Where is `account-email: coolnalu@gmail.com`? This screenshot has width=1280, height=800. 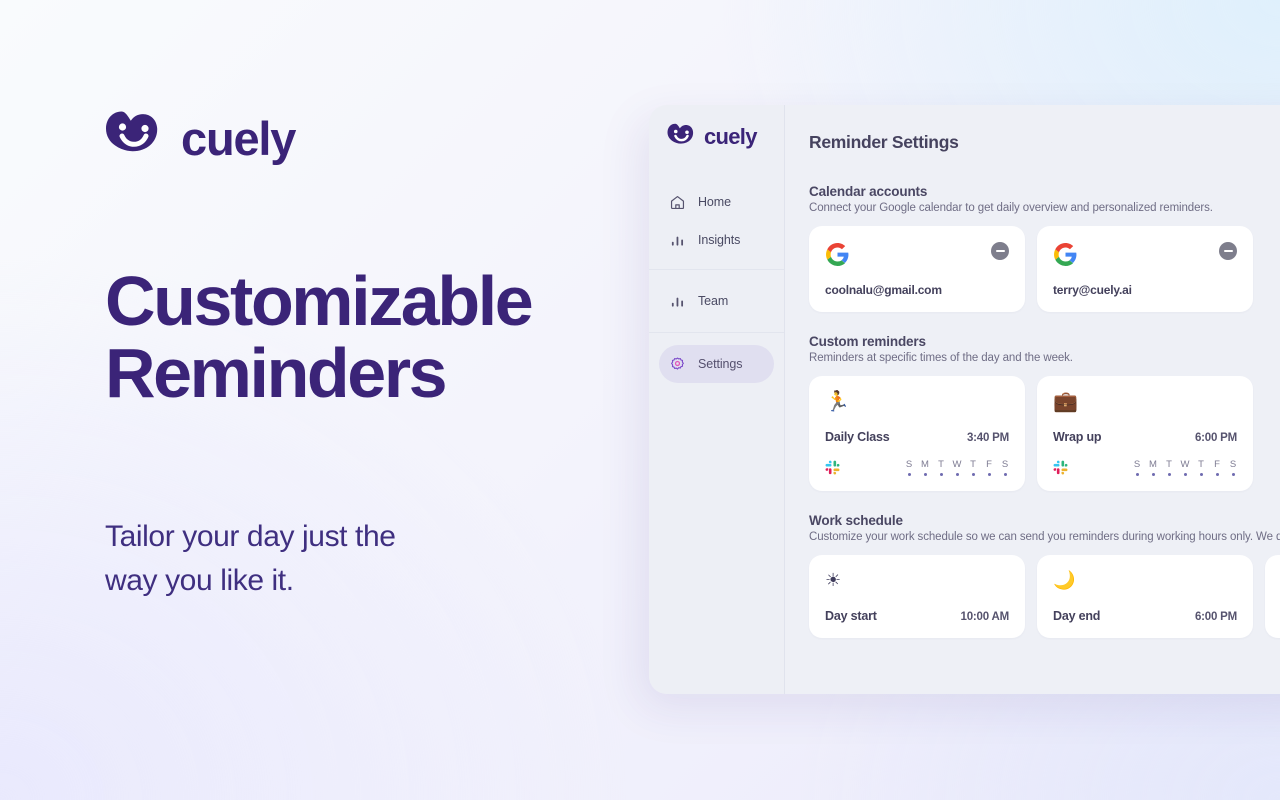 account-email: coolnalu@gmail.com is located at coordinates (883, 290).